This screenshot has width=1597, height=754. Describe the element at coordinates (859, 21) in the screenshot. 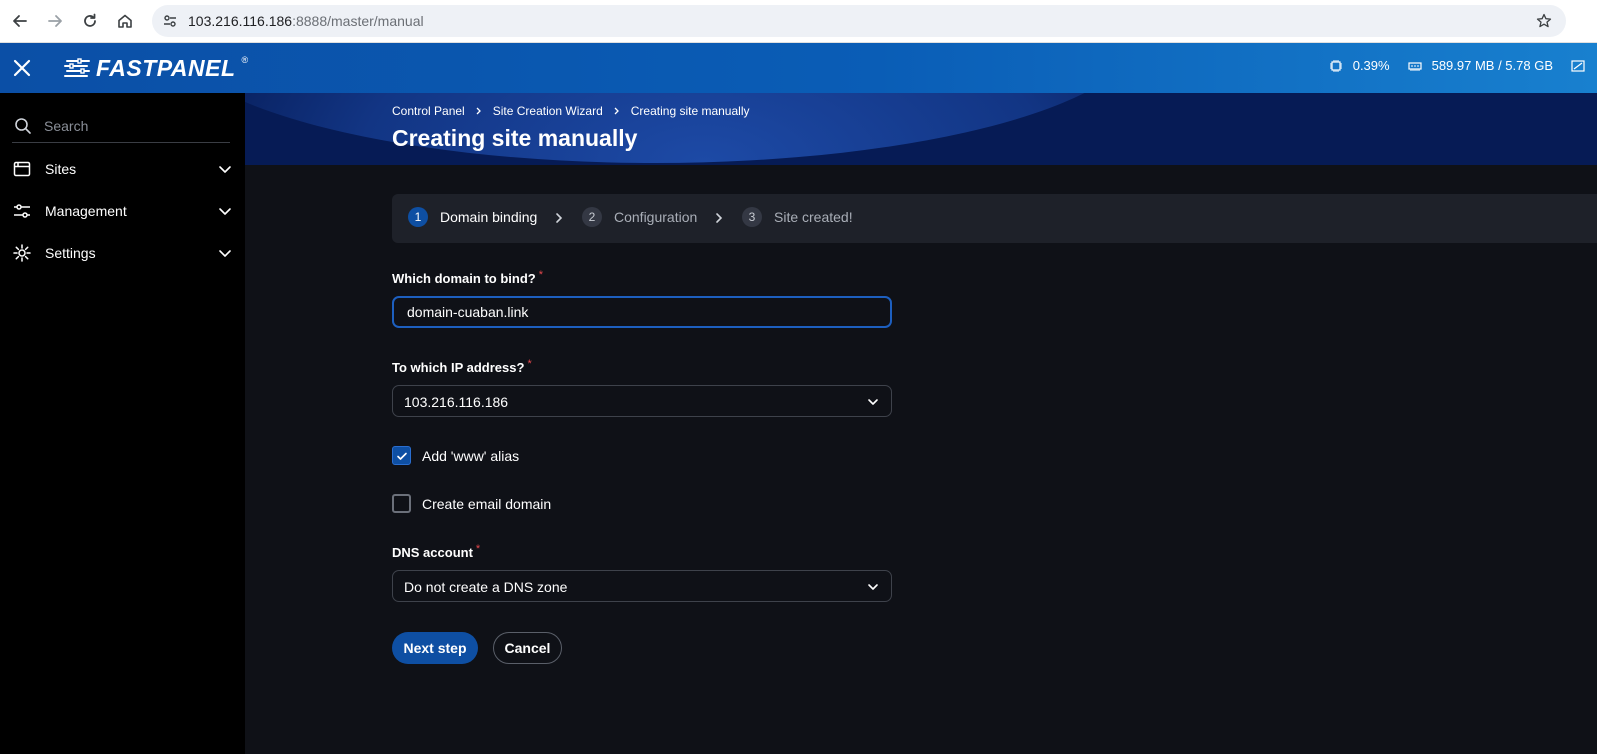

I see `address-bar: 103.216.116.186:8888/master/manual` at that location.